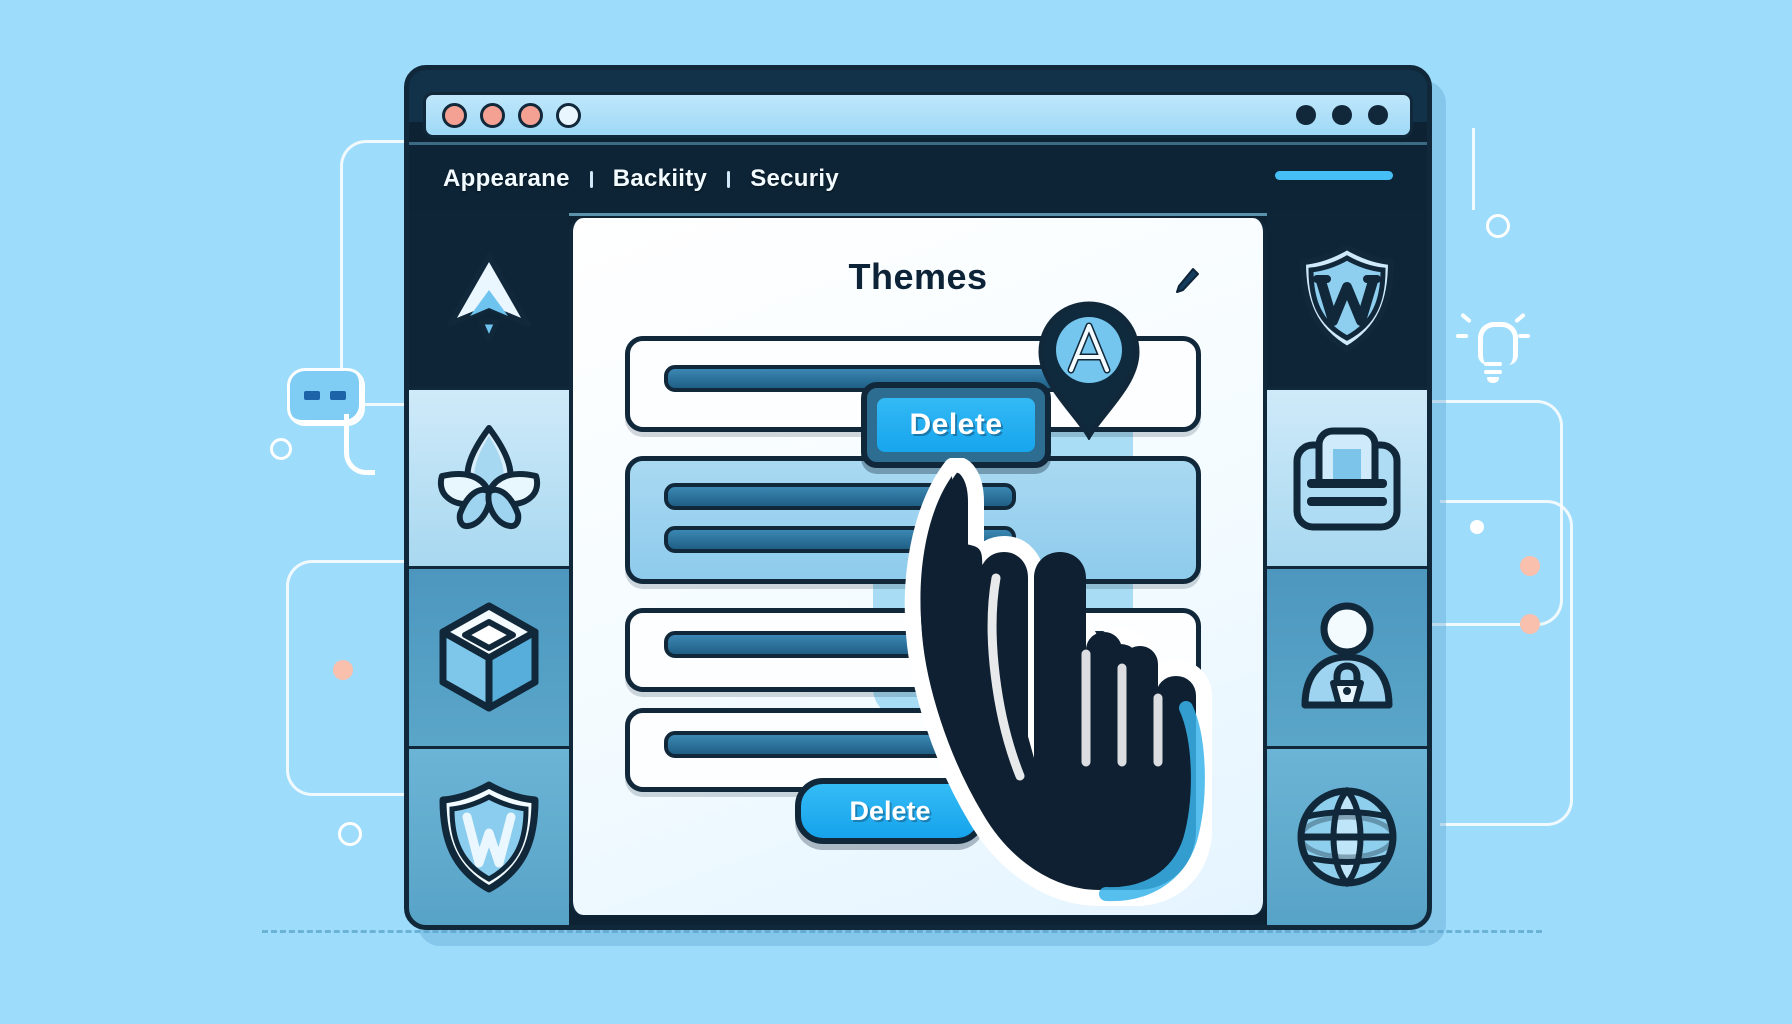 This screenshot has width=1792, height=1024. I want to click on deco-ring-left, so click(281, 449).